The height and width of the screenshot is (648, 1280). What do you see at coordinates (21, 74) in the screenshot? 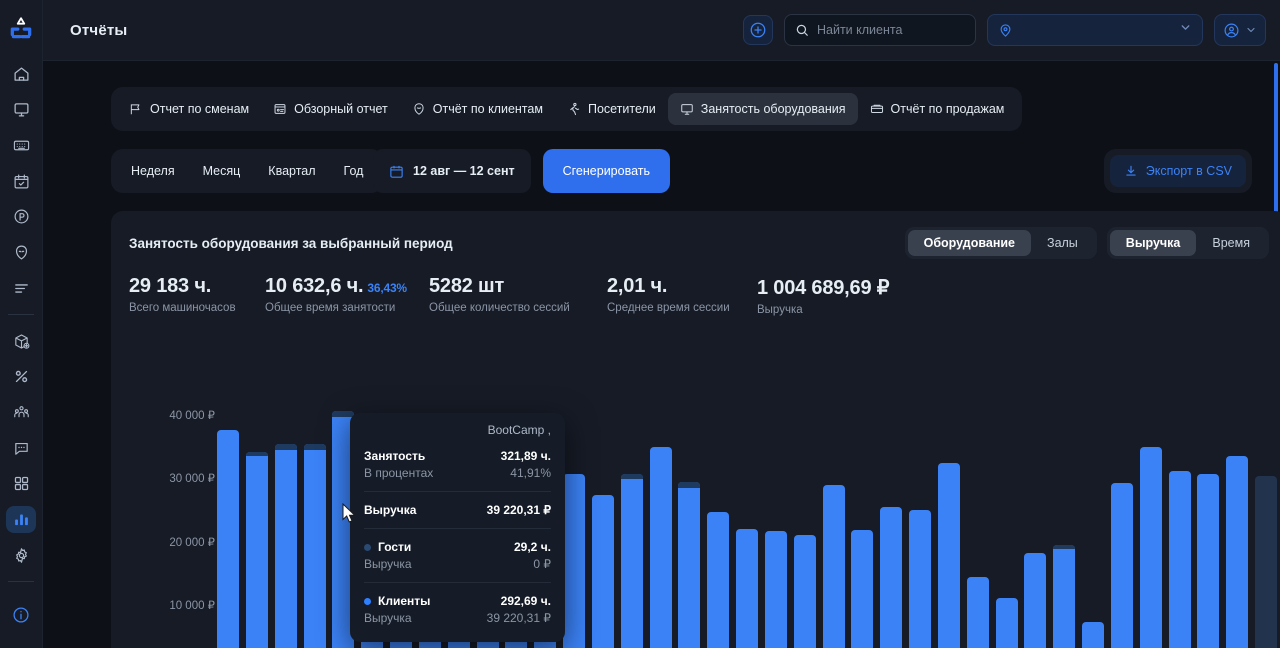
I see `sidebar-item-home` at bounding box center [21, 74].